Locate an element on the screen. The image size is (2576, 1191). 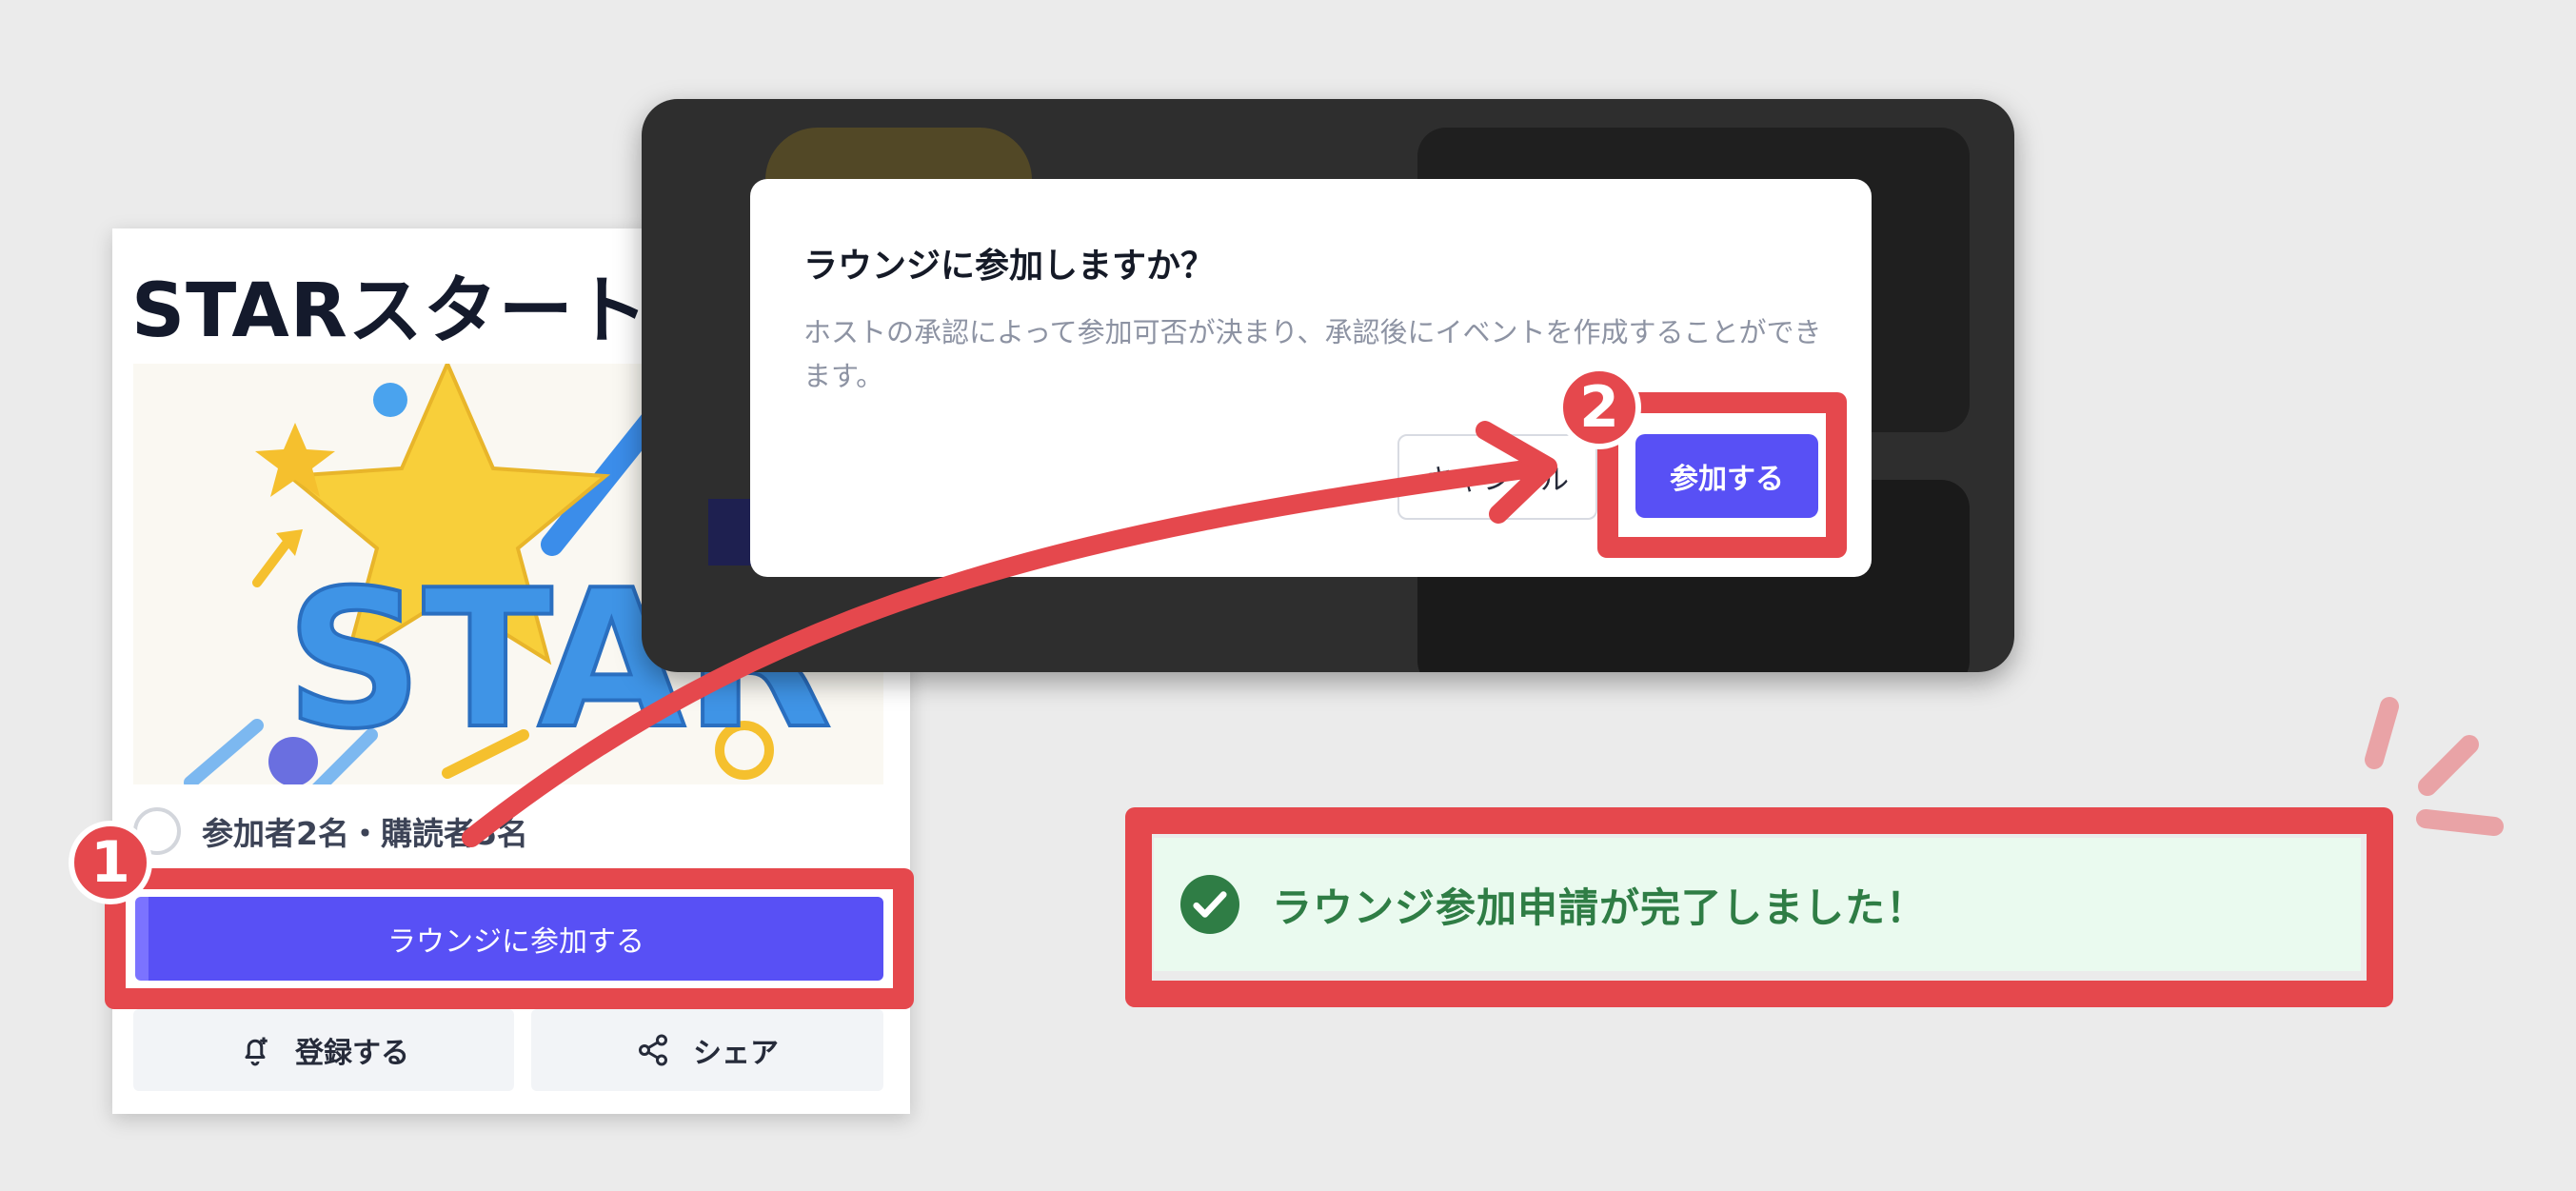
success-toast: ラウンジ参加申請が完了しました！ is located at coordinates (1757, 904).